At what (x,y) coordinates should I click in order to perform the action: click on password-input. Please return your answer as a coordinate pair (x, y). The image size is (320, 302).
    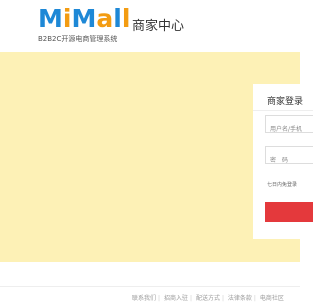
    Looking at the image, I should click on (289, 157).